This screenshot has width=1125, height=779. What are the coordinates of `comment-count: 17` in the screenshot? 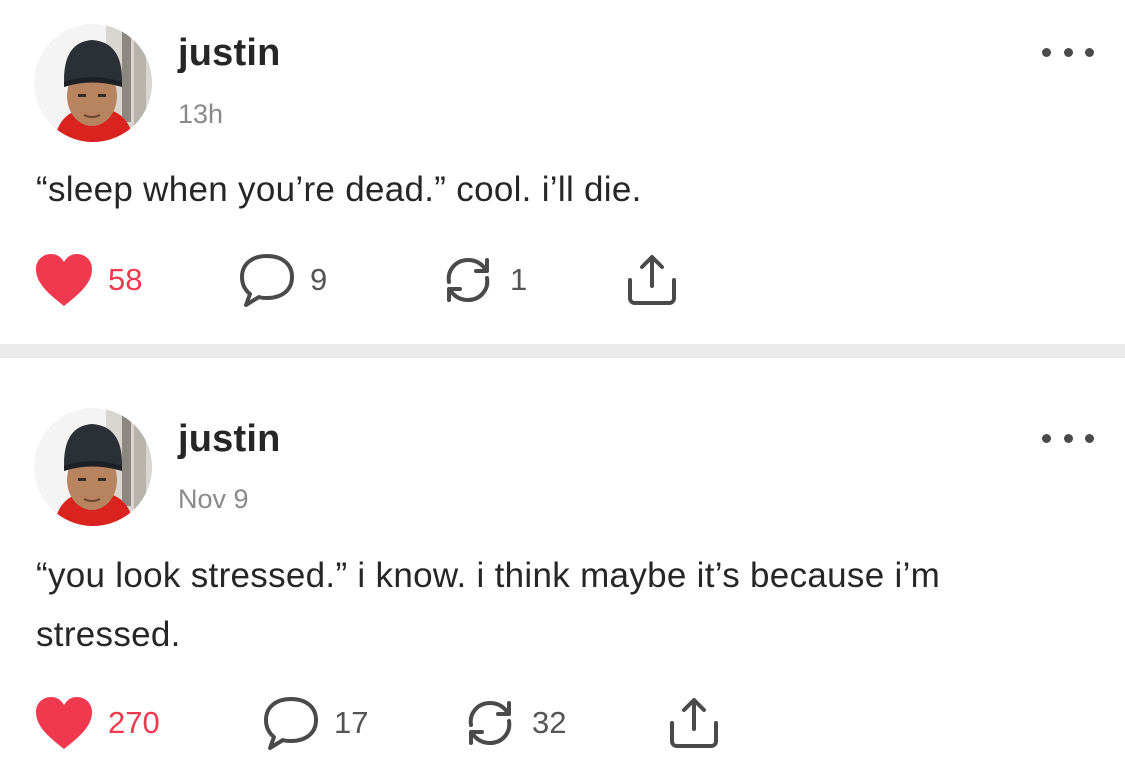 It's located at (351, 722).